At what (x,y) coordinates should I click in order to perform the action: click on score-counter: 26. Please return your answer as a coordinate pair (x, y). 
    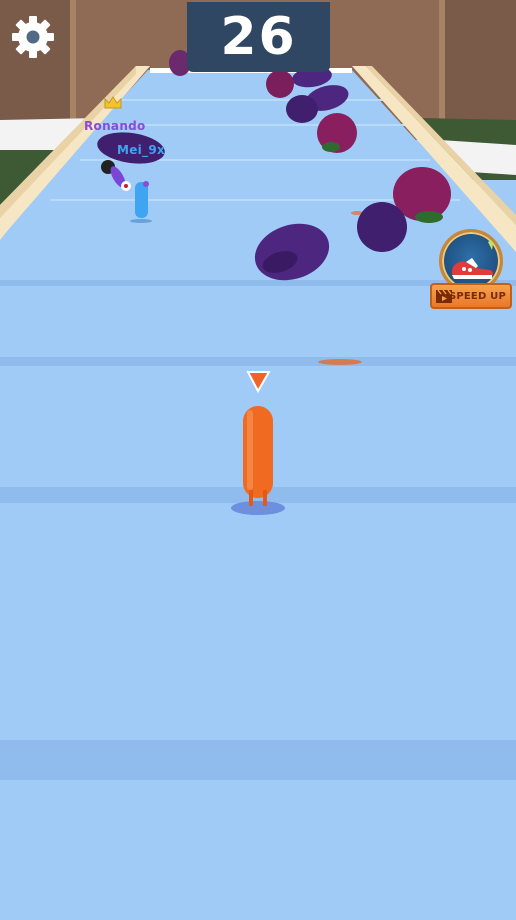
    Looking at the image, I should click on (258, 37).